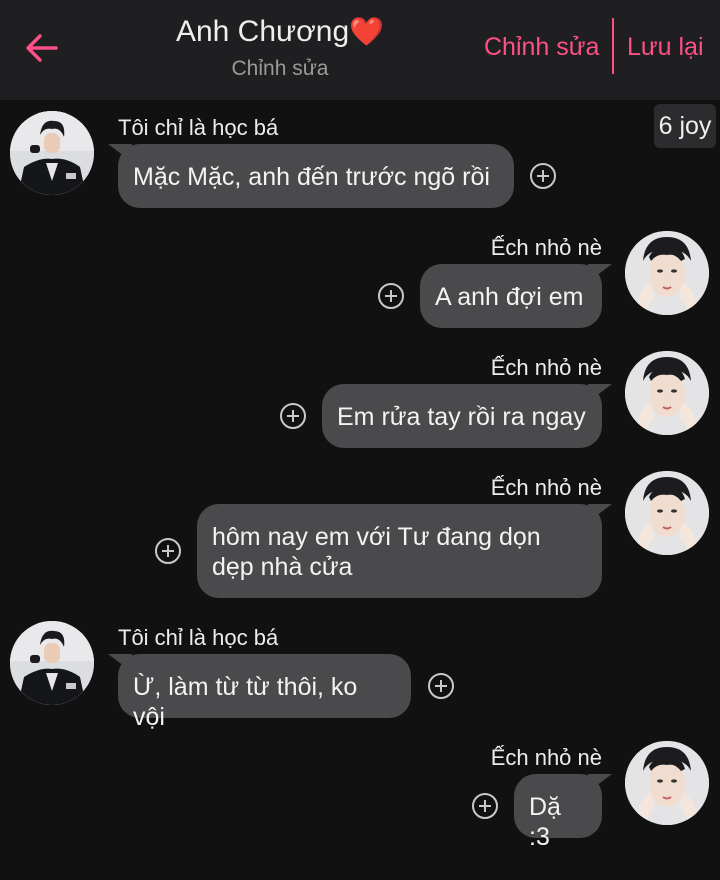  Describe the element at coordinates (399, 551) in the screenshot. I see `message-bubble: hôm nay em với Tư đang dọn dẹp nhà cửa` at that location.